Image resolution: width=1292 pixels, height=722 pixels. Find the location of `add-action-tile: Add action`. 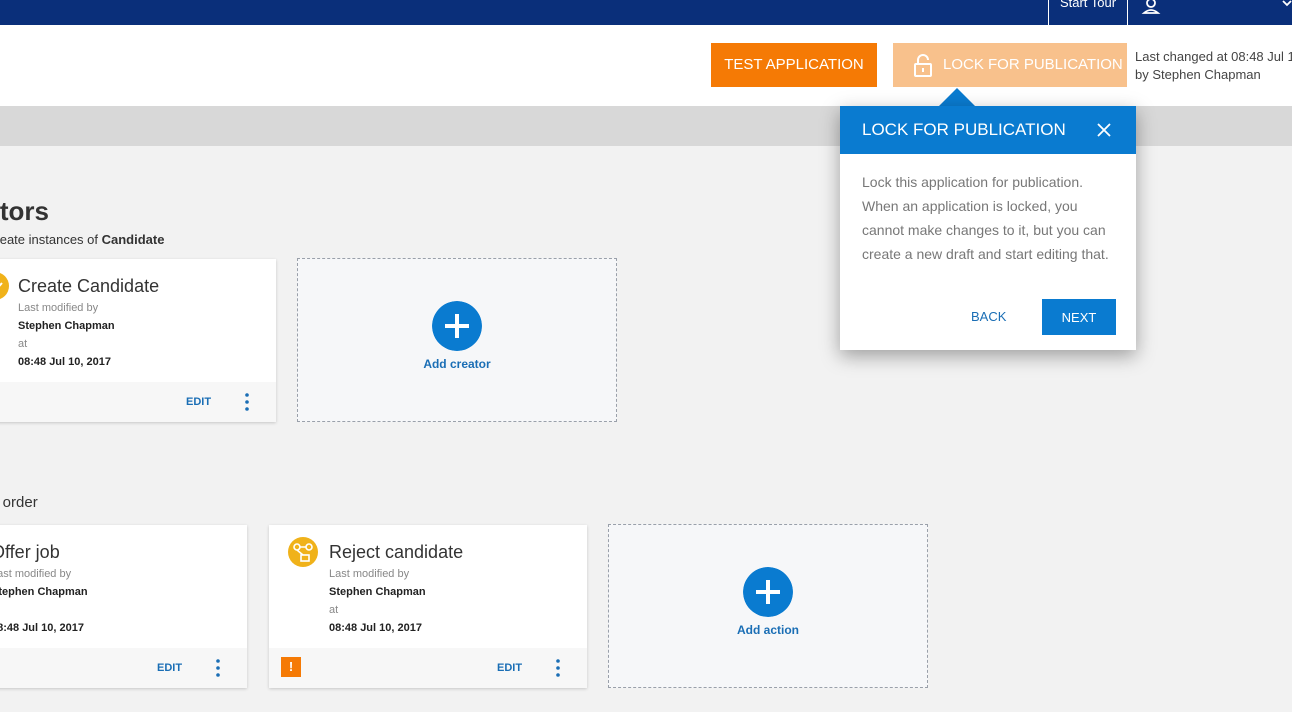

add-action-tile: Add action is located at coordinates (768, 606).